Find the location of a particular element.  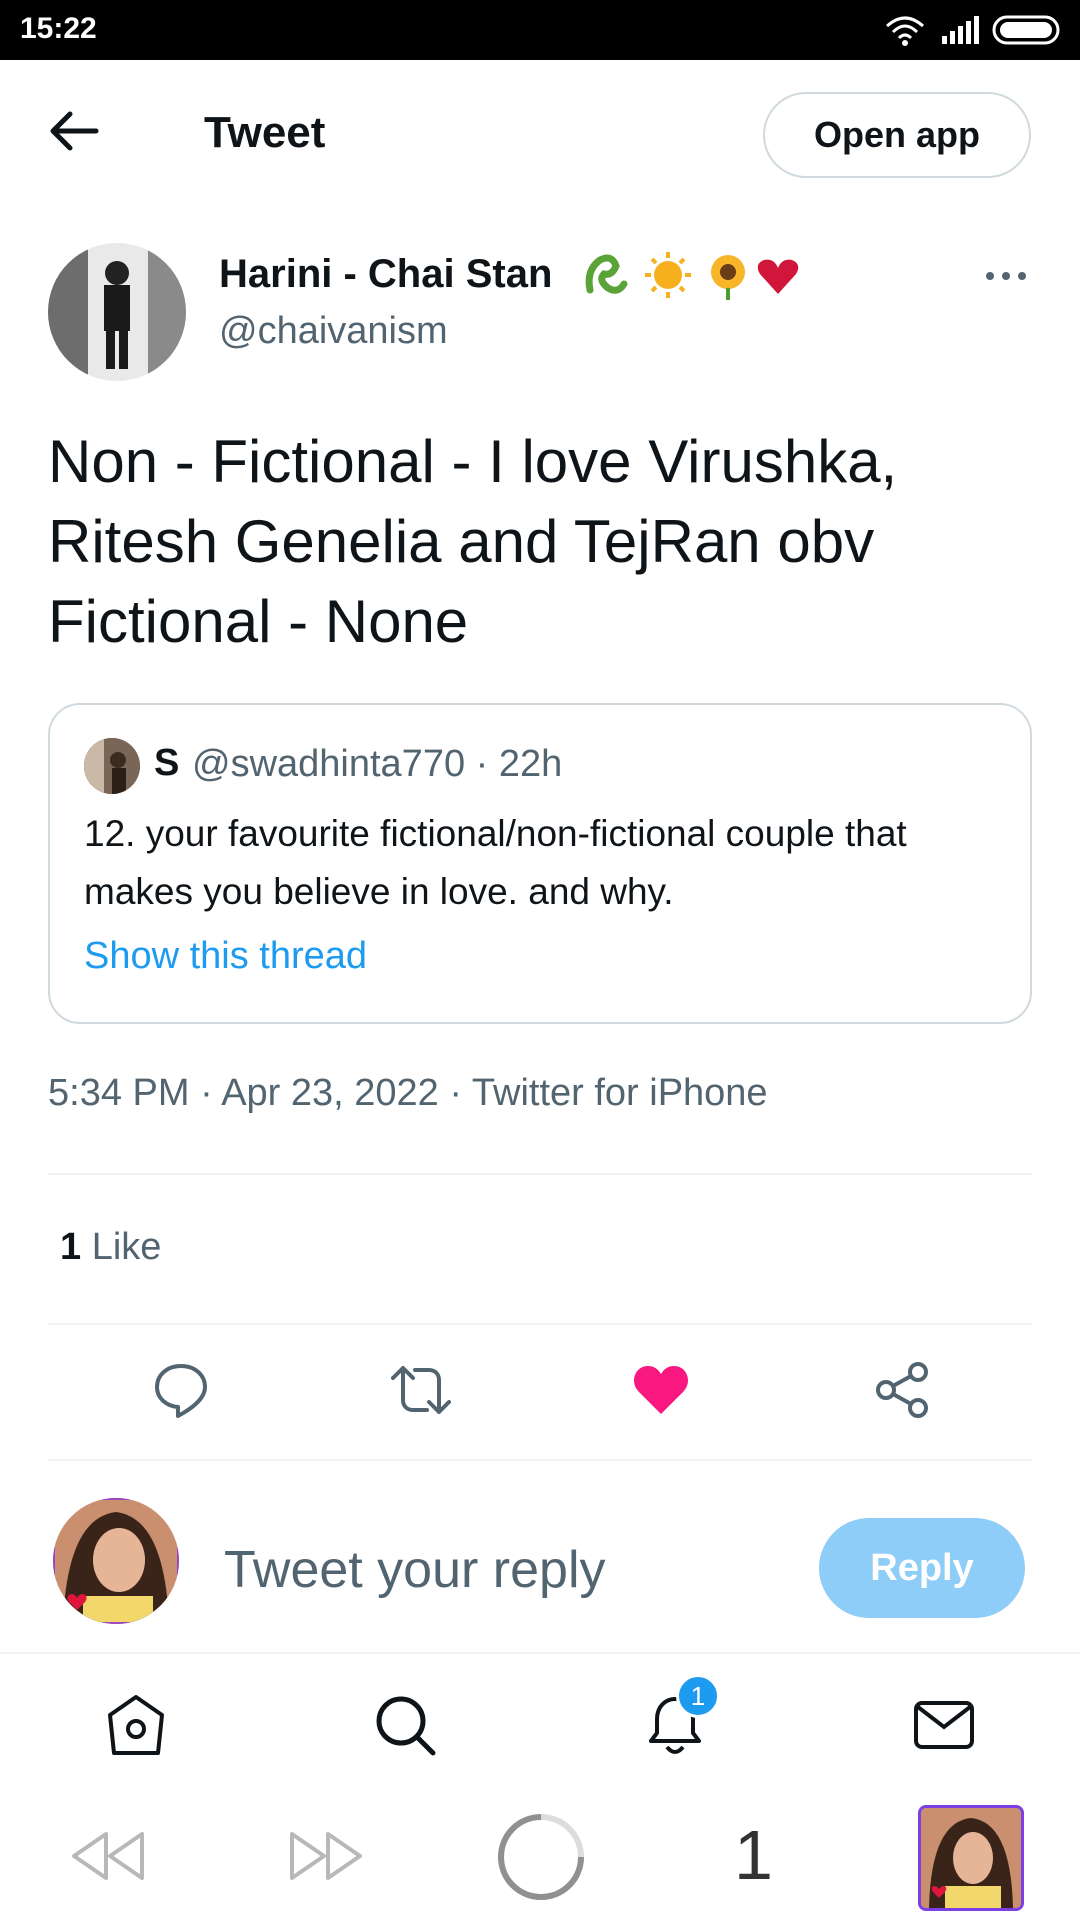

browser-tab-count: 1 is located at coordinates (753, 1855).